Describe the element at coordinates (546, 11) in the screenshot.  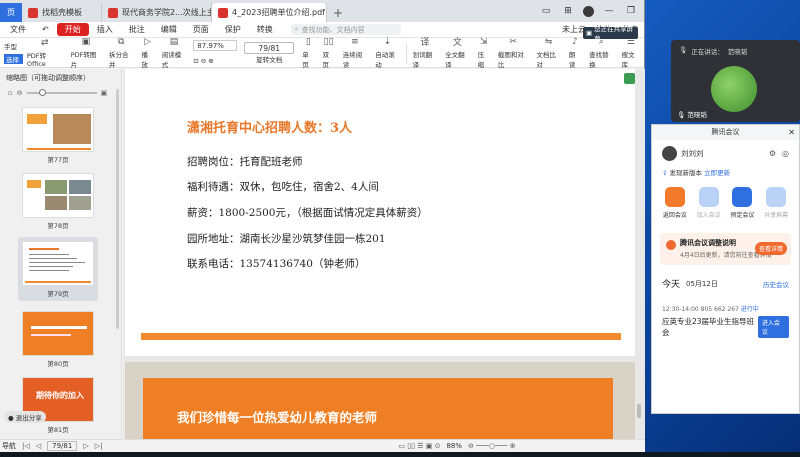
I see `layout-icon: ▭` at that location.